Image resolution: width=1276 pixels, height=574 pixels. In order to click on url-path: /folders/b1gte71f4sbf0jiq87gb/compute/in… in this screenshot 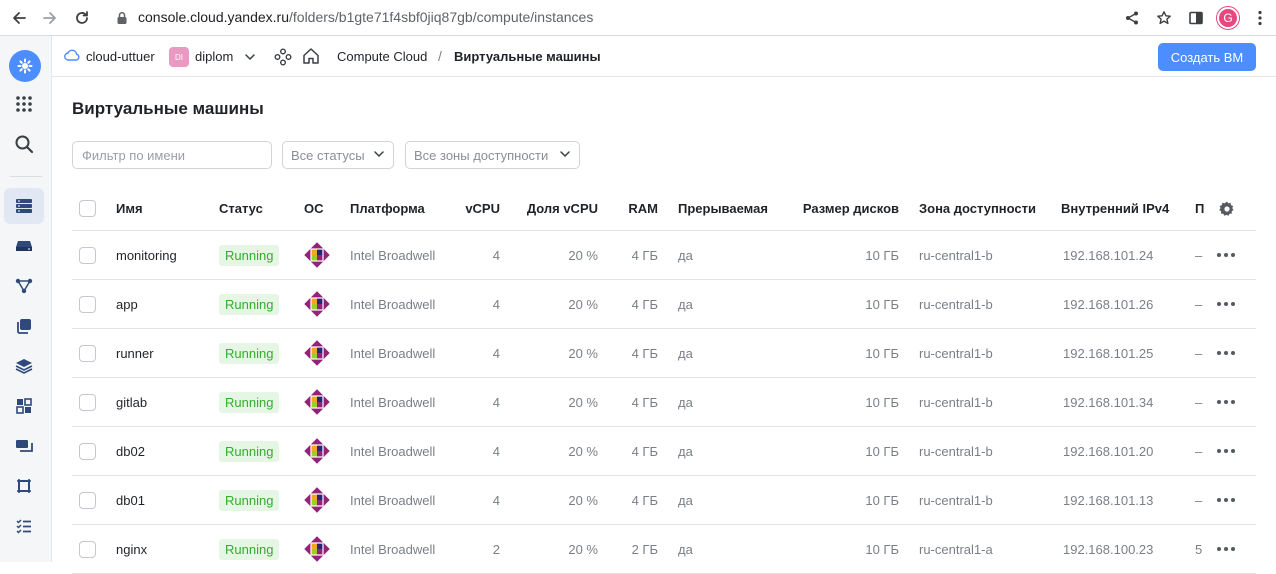, I will do `click(441, 17)`.